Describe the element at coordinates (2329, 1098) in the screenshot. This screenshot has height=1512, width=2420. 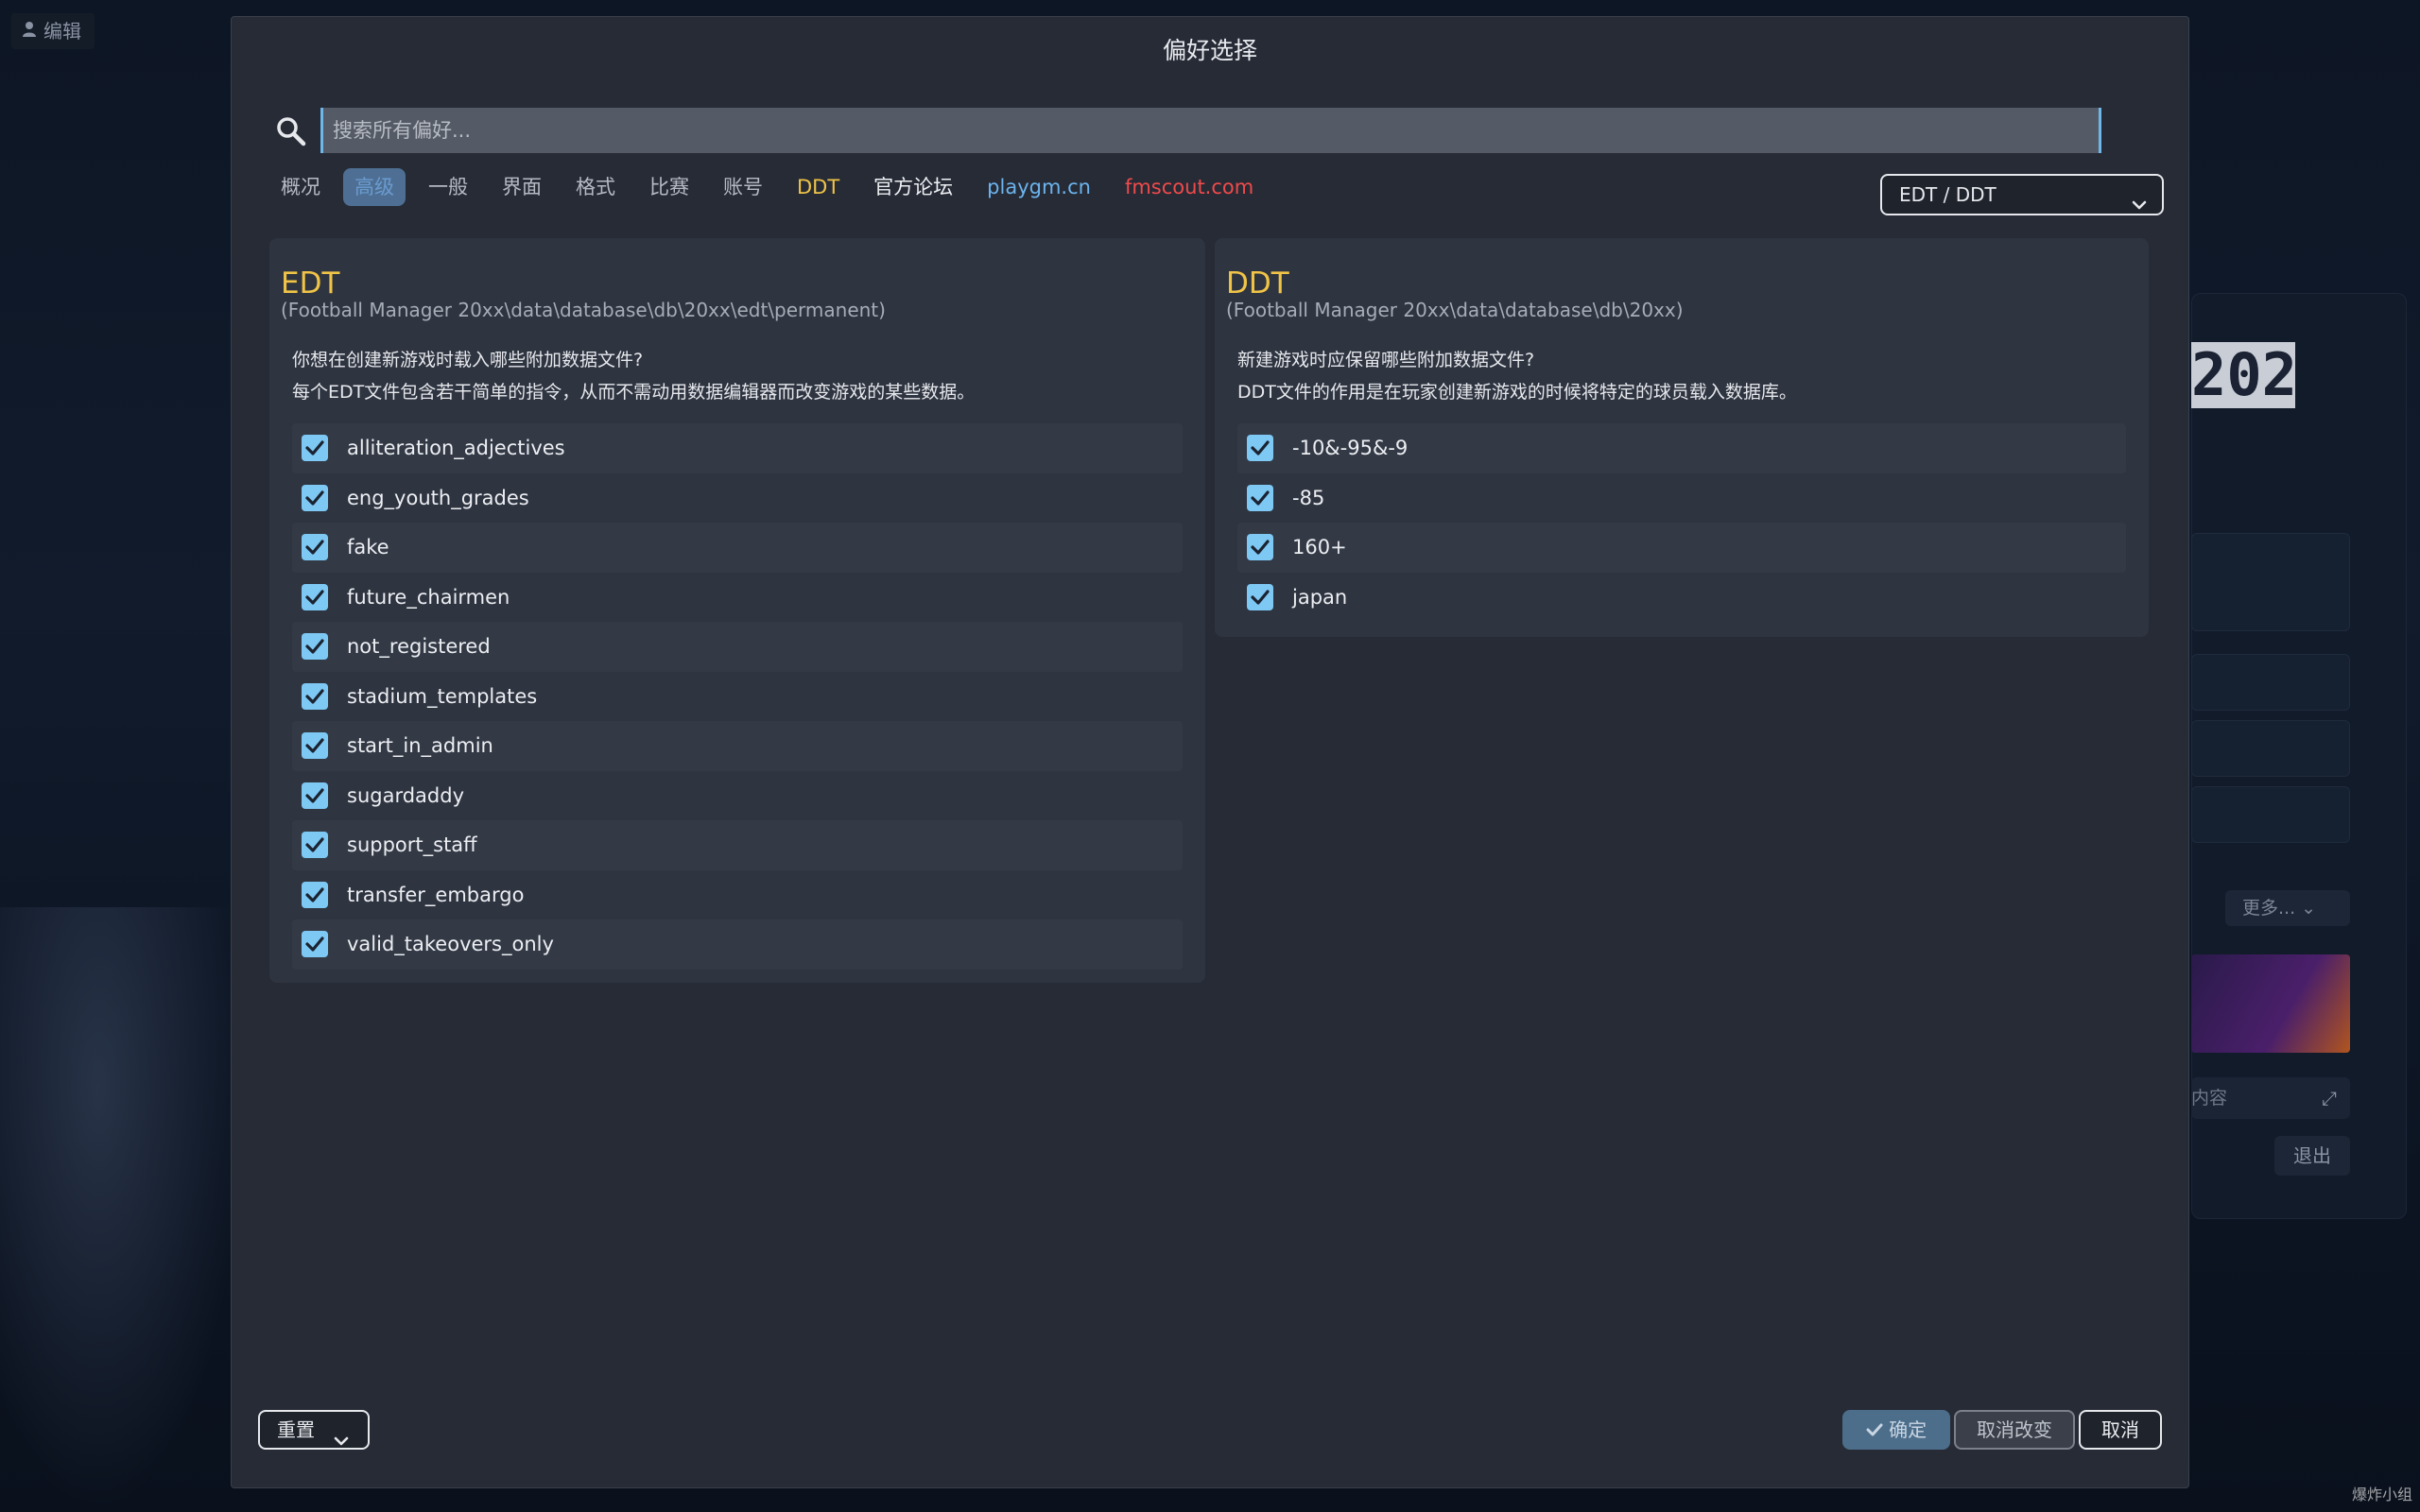
I see `expand-icon: ⤢` at that location.